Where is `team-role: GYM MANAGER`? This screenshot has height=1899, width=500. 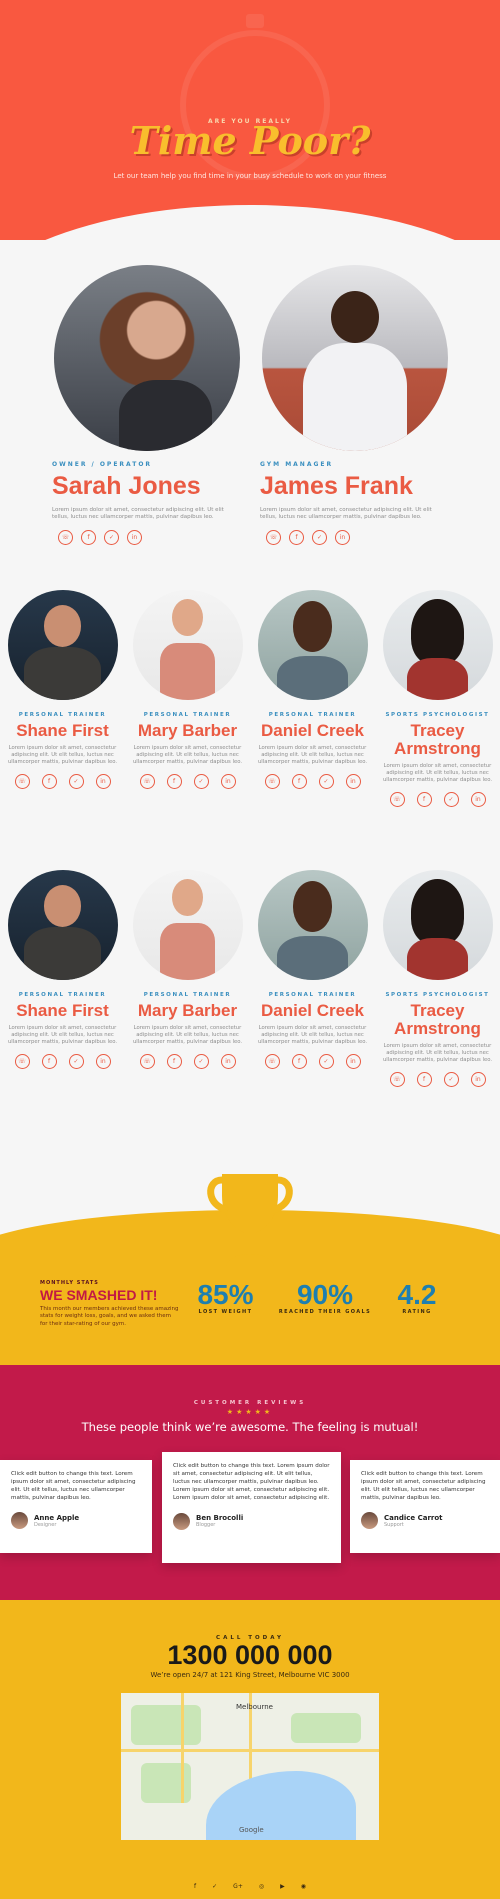 team-role: GYM MANAGER is located at coordinates (297, 464).